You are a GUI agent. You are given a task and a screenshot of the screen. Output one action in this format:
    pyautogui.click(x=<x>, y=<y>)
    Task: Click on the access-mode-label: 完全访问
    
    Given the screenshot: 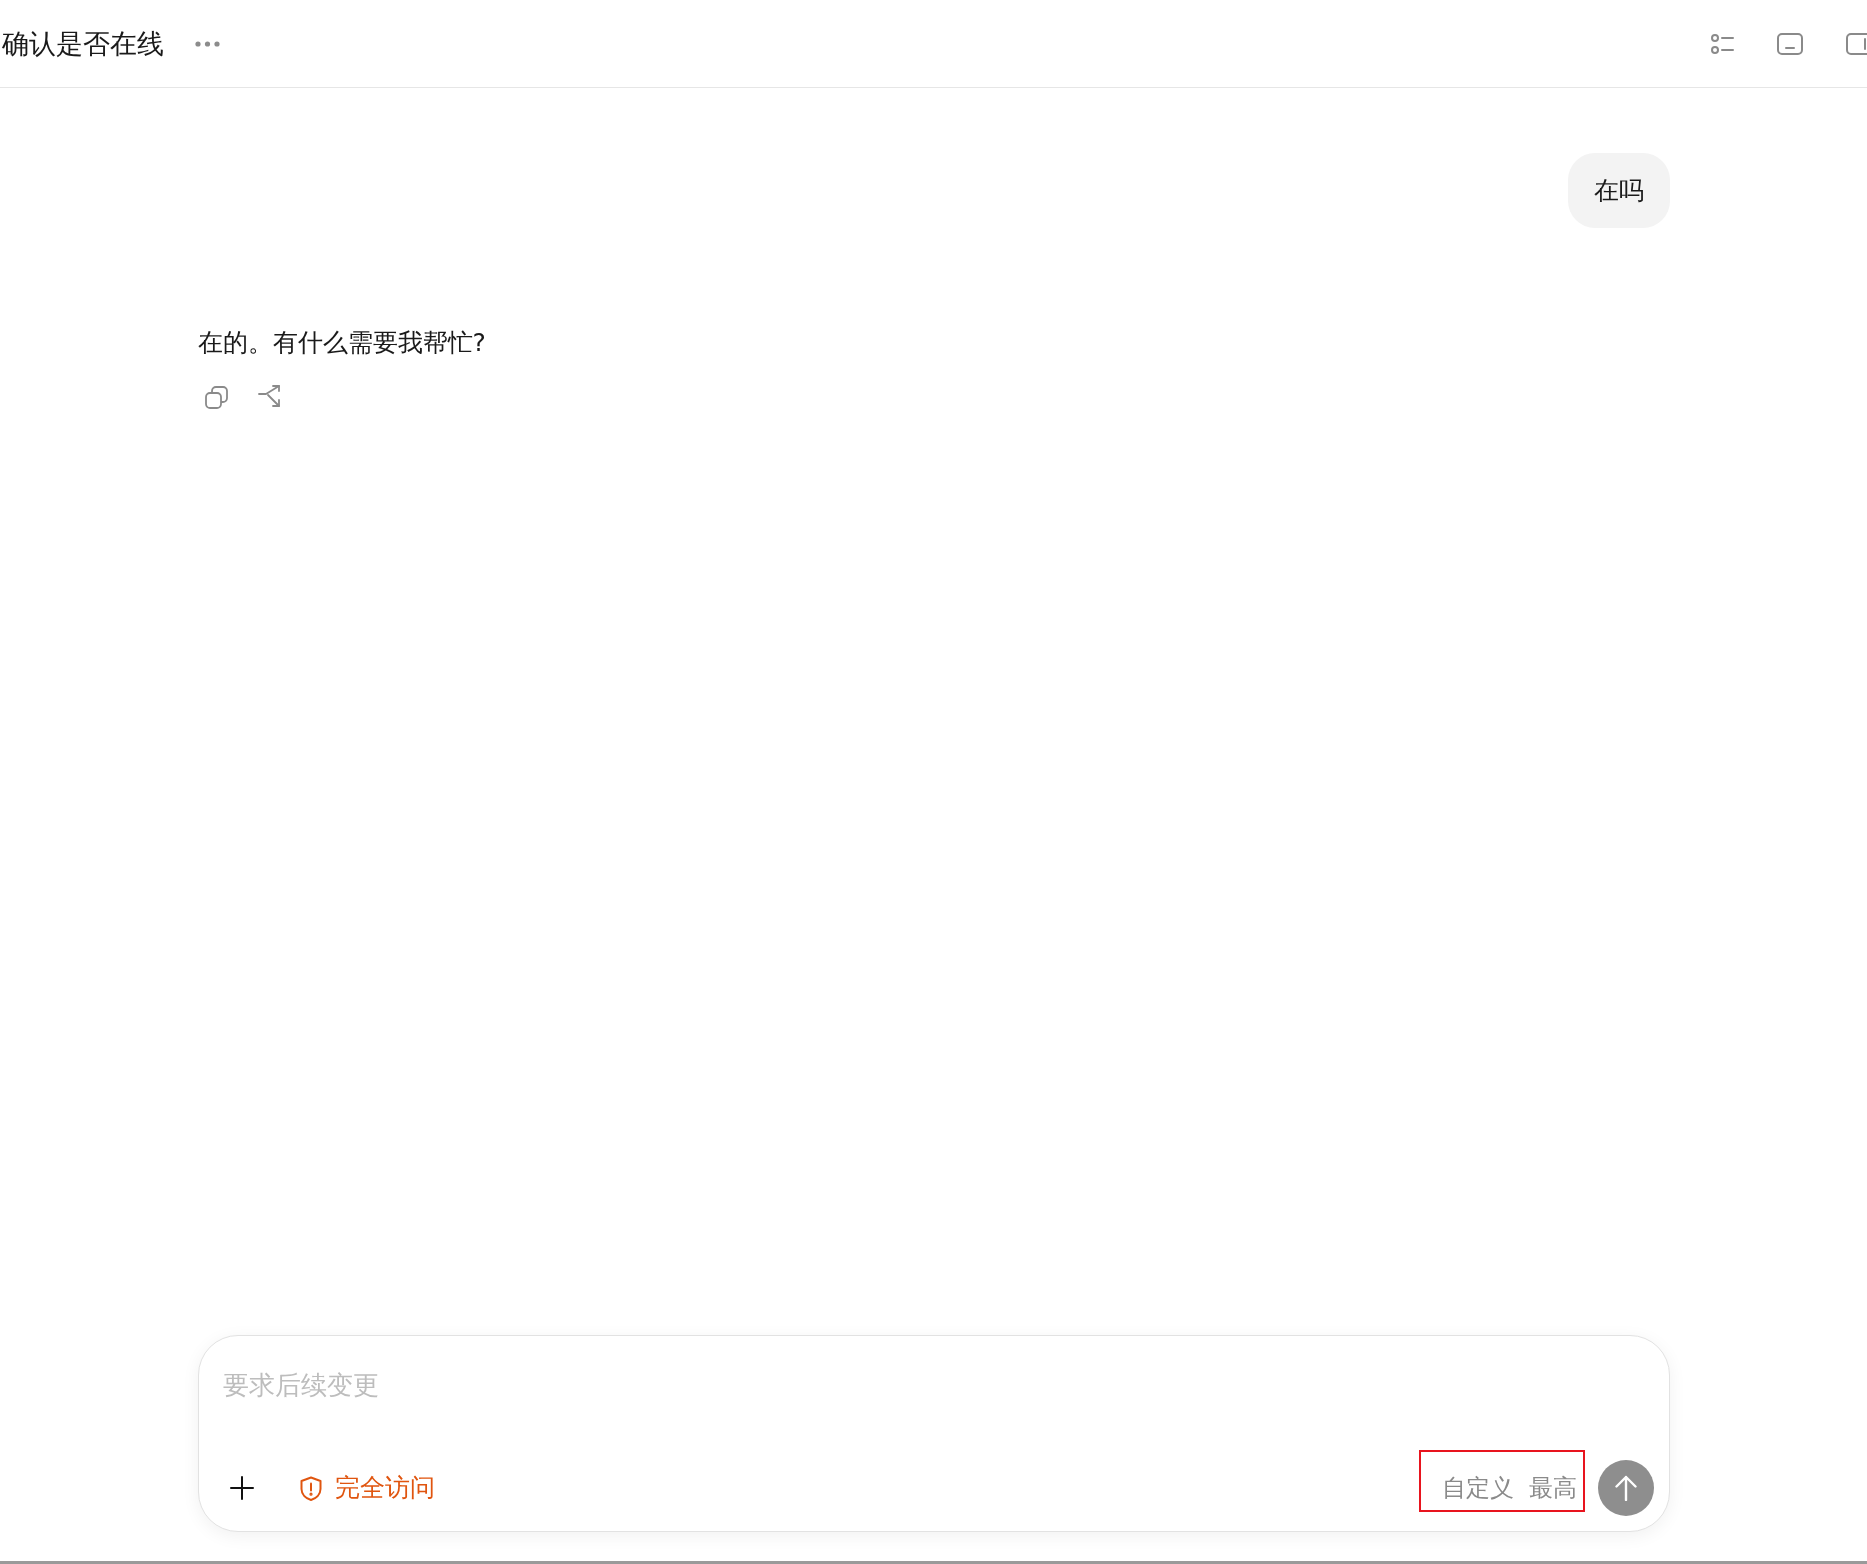 What is the action you would take?
    pyautogui.click(x=384, y=1488)
    